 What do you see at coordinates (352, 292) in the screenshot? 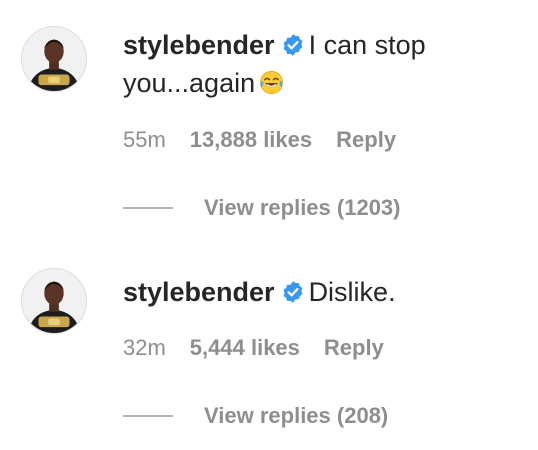
I see `comment-body: Dislike.` at bounding box center [352, 292].